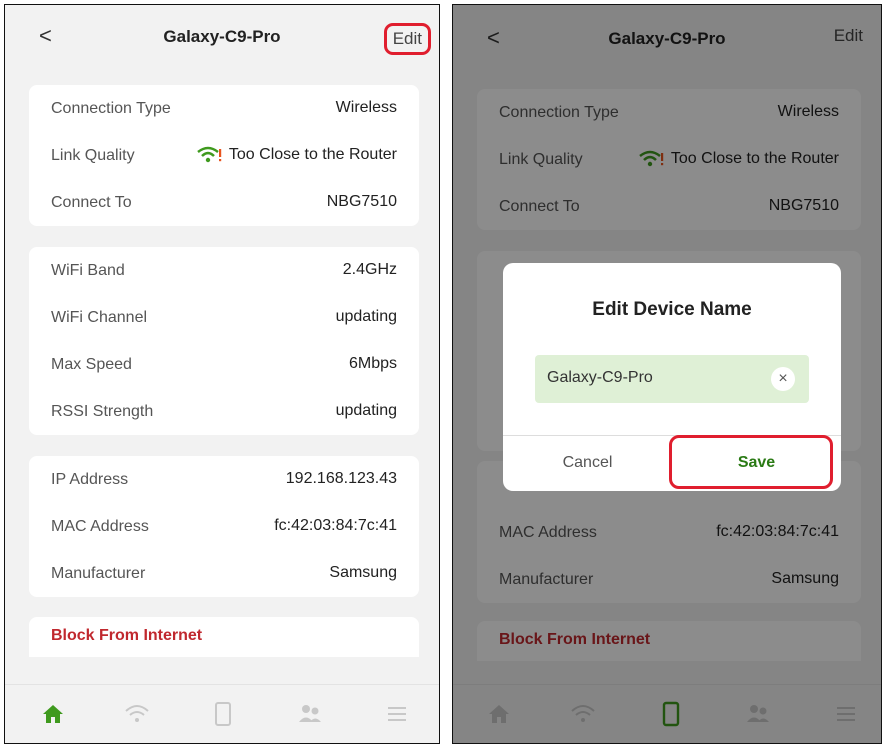 This screenshot has width=886, height=746. What do you see at coordinates (224, 364) in the screenshot?
I see `info-row: Max Speed 6Mbps` at bounding box center [224, 364].